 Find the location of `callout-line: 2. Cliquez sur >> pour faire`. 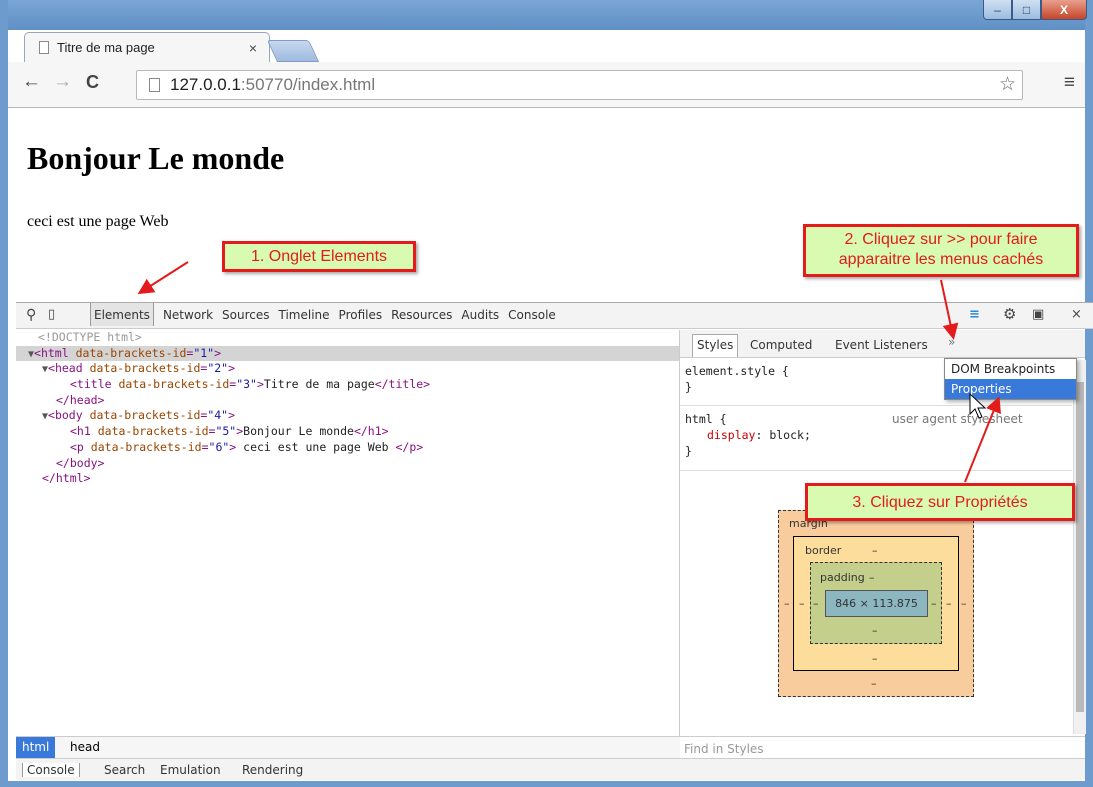

callout-line: 2. Cliquez sur >> pour faire is located at coordinates (941, 239).